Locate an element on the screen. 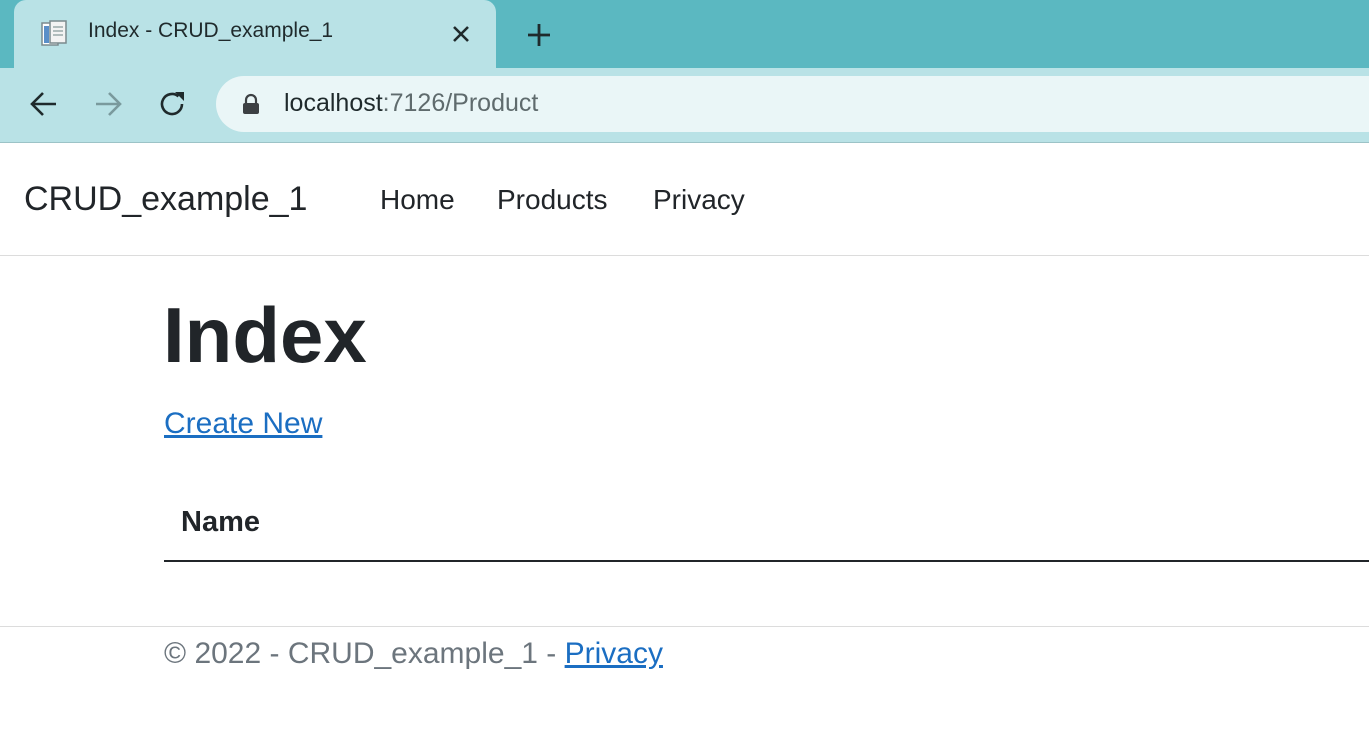 Image resolution: width=1369 pixels, height=756 pixels. reload-icon is located at coordinates (172, 104).